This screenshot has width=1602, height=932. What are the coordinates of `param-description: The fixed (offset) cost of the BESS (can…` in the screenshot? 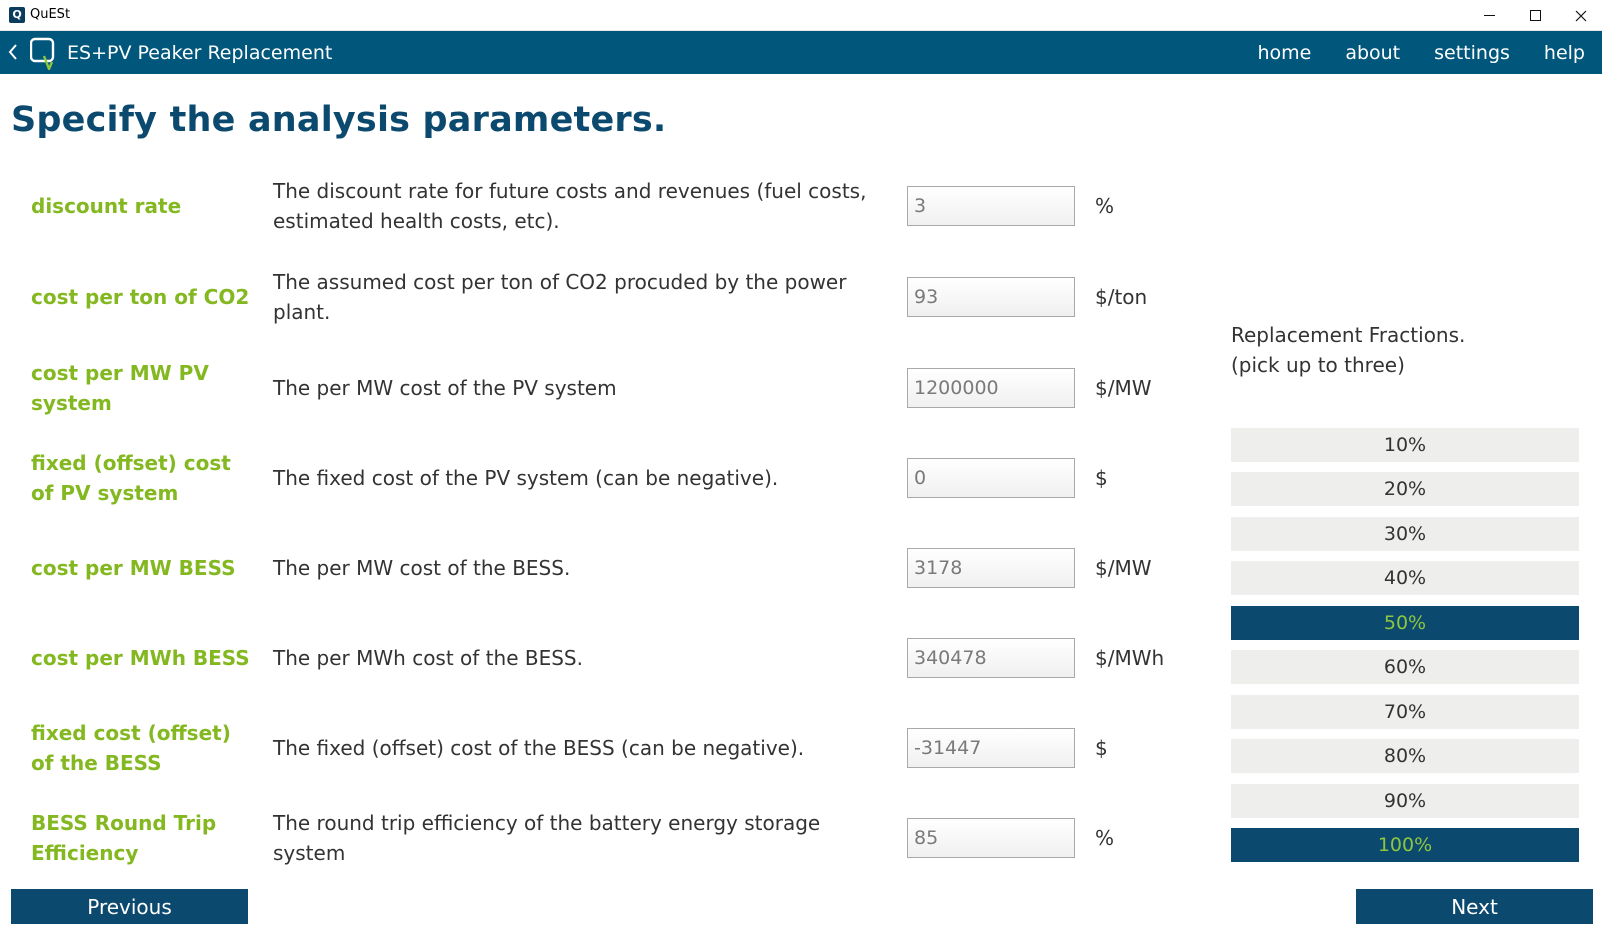 It's located at (539, 748).